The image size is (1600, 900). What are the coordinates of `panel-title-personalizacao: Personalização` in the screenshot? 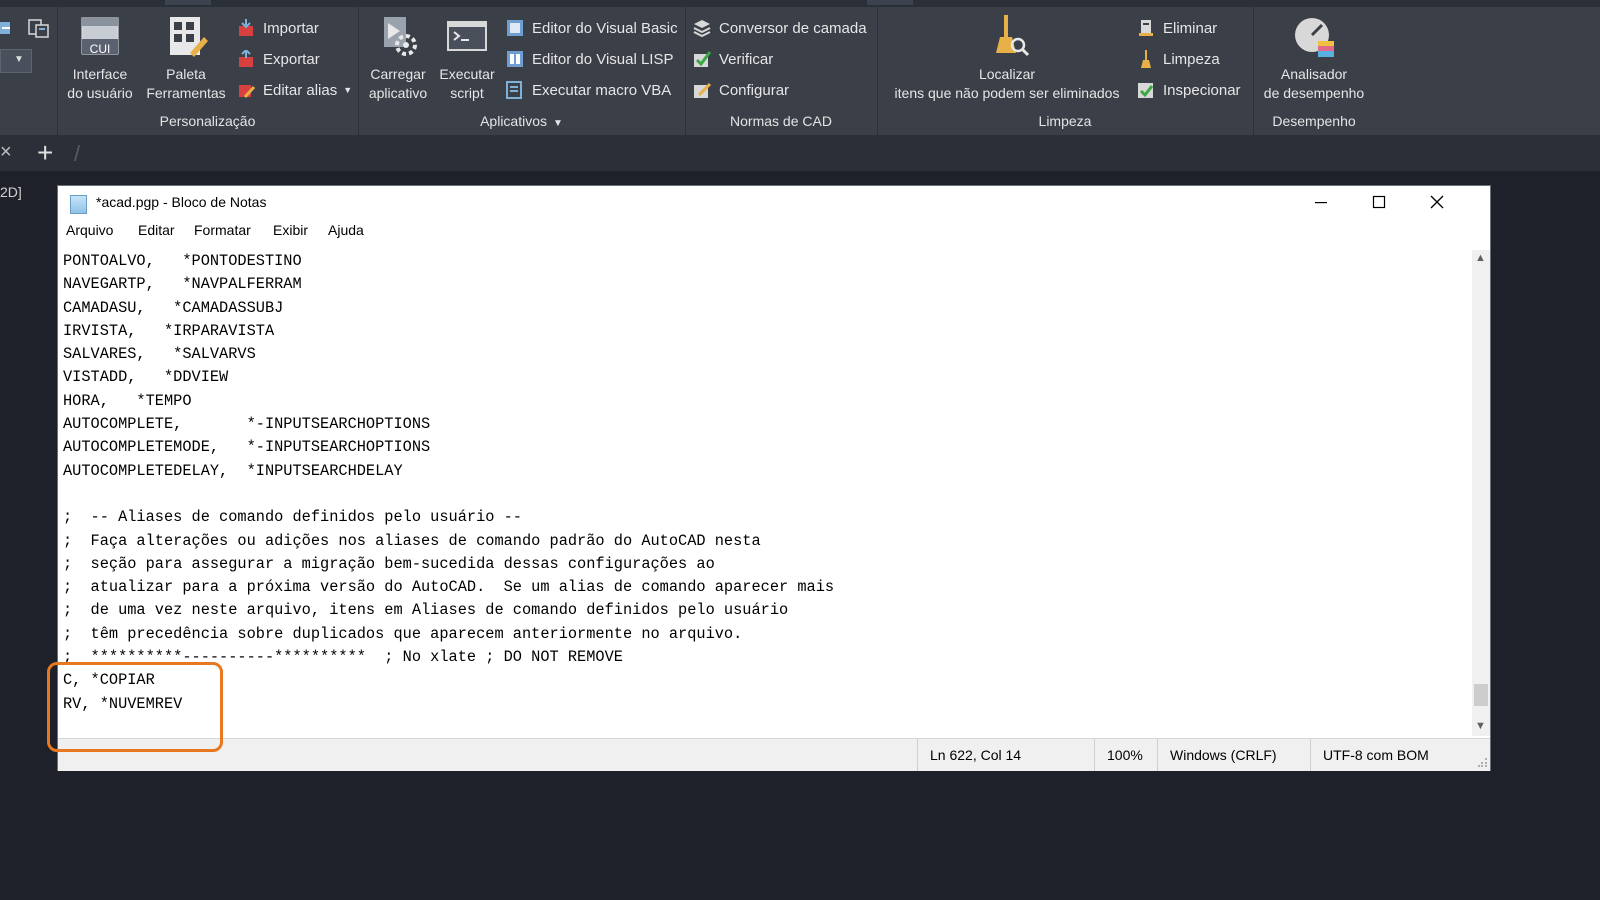 It's located at (207, 121).